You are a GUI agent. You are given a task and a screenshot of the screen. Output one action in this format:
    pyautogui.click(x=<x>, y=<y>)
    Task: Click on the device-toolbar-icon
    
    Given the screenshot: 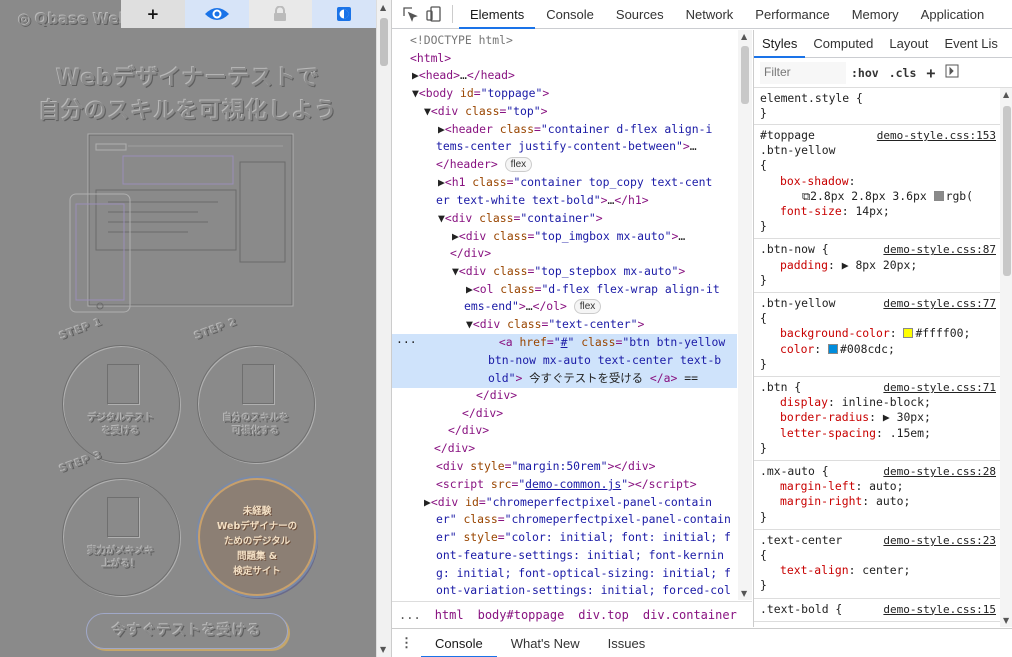 What is the action you would take?
    pyautogui.click(x=434, y=14)
    